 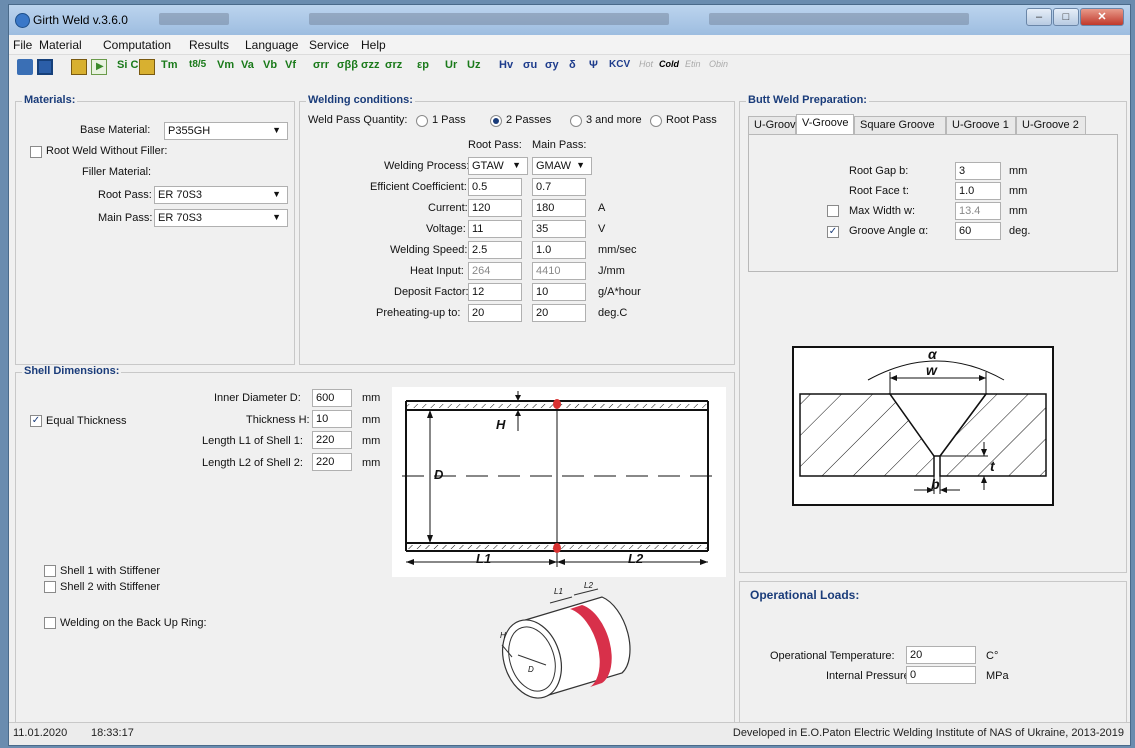 What do you see at coordinates (72, 371) in the screenshot?
I see `shell-dimensions-title: Shell Dimensions:` at bounding box center [72, 371].